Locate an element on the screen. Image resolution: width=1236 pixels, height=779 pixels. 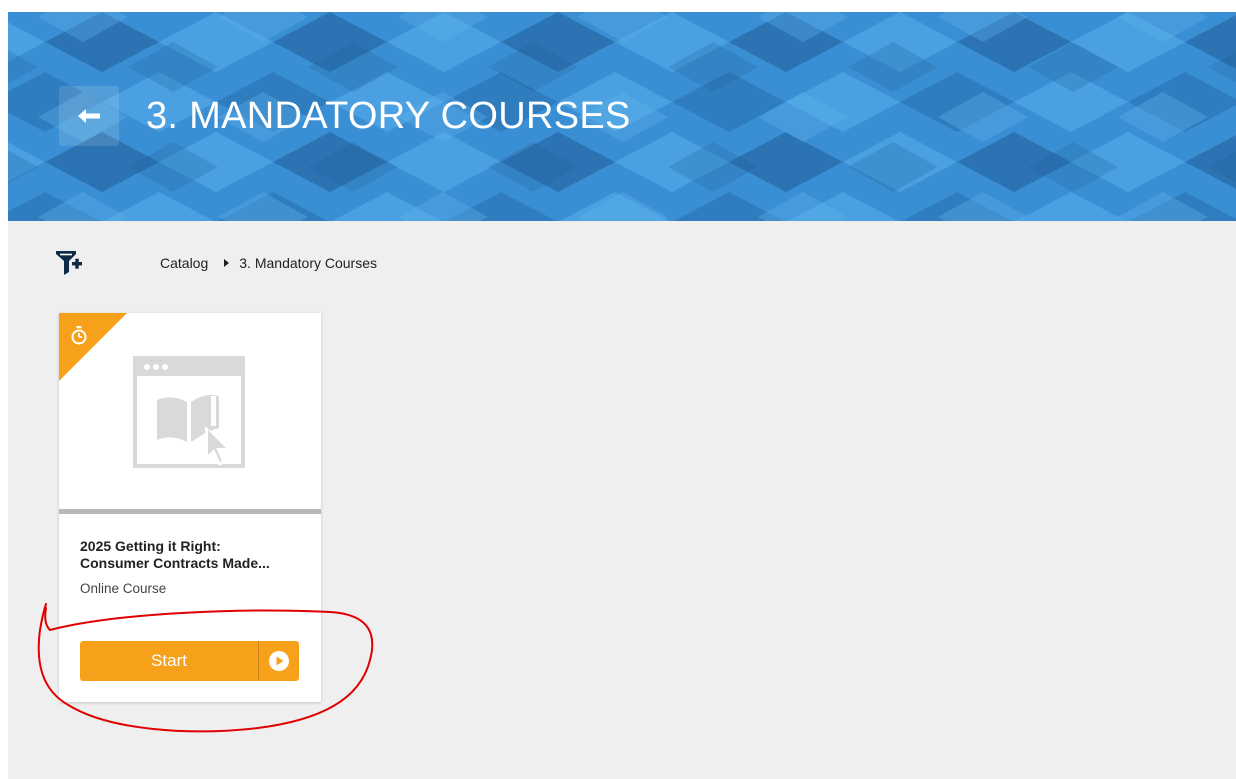
filter-button is located at coordinates (69, 263).